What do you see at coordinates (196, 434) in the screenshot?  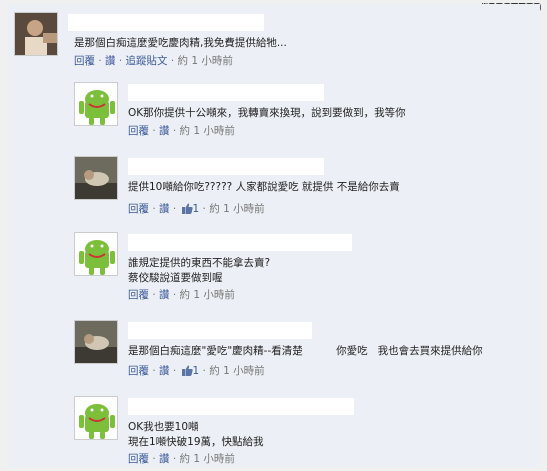 I see `comment-text: OK我也要10噸 現在1噸快破19萬，快點給我` at bounding box center [196, 434].